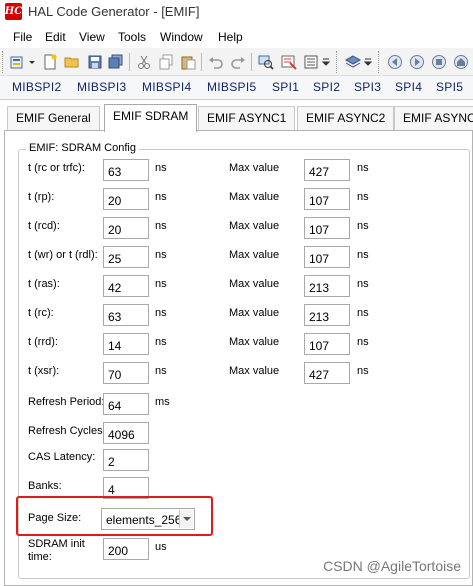 The height and width of the screenshot is (586, 473). What do you see at coordinates (56, 168) in the screenshot?
I see `trfc-label: t (rc or trfc):` at bounding box center [56, 168].